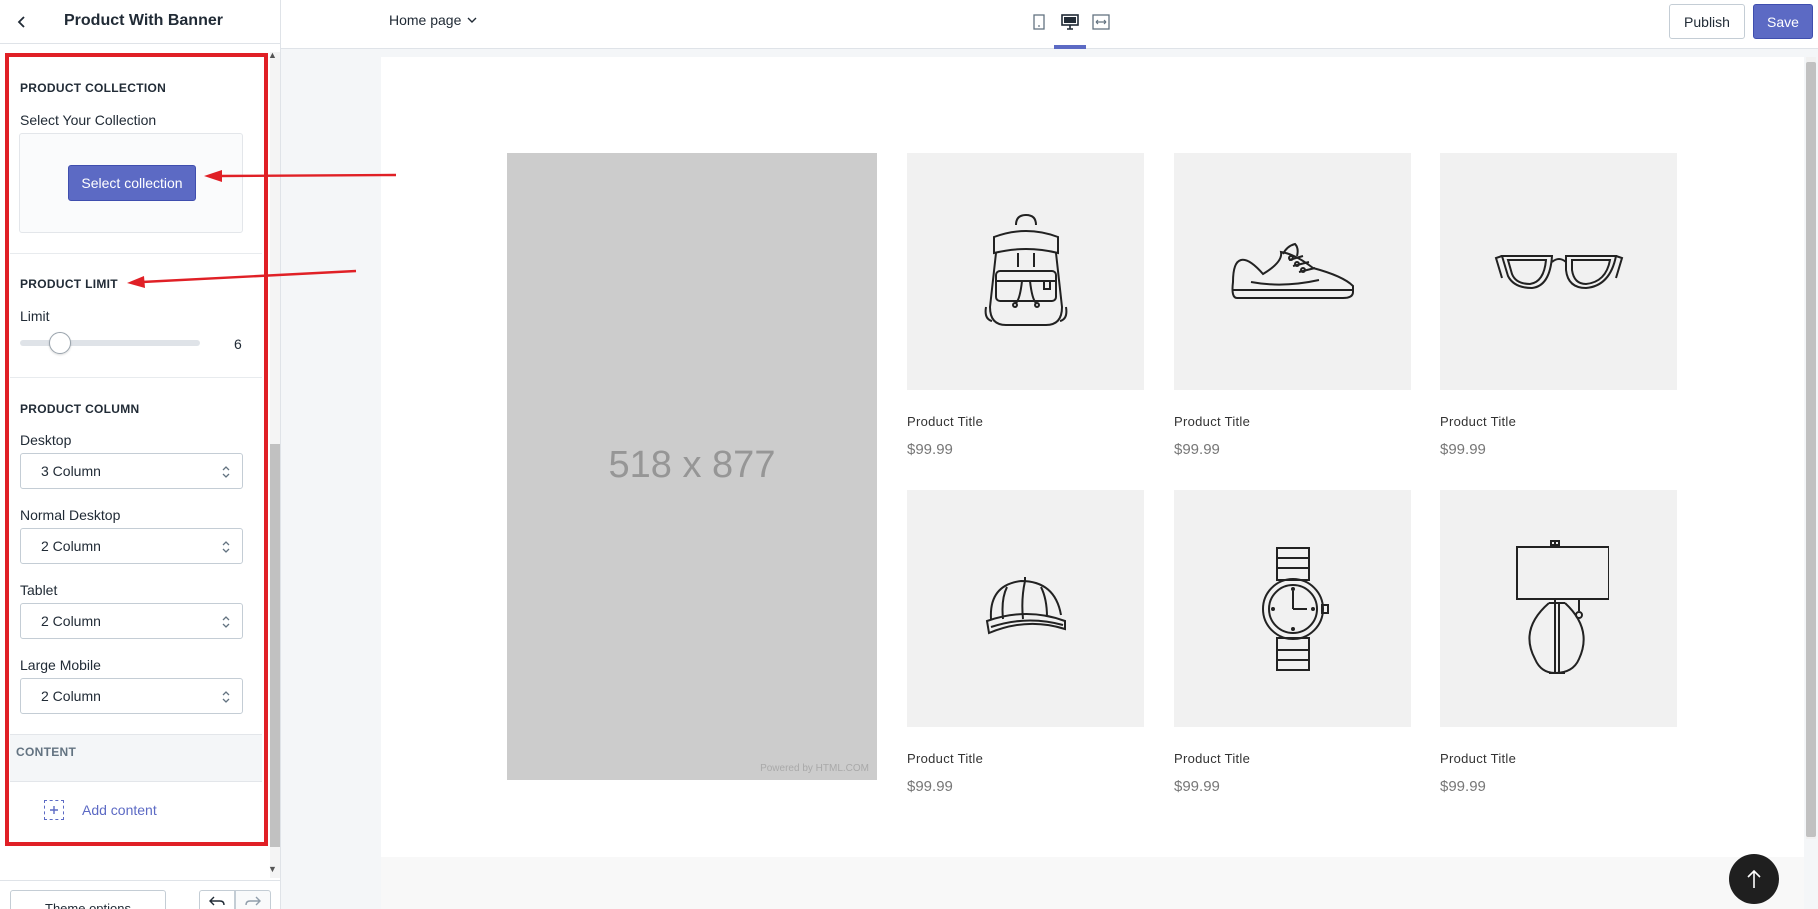 The width and height of the screenshot is (1818, 909). Describe the element at coordinates (272, 869) in the screenshot. I see `scroll-down-icon: ▼` at that location.